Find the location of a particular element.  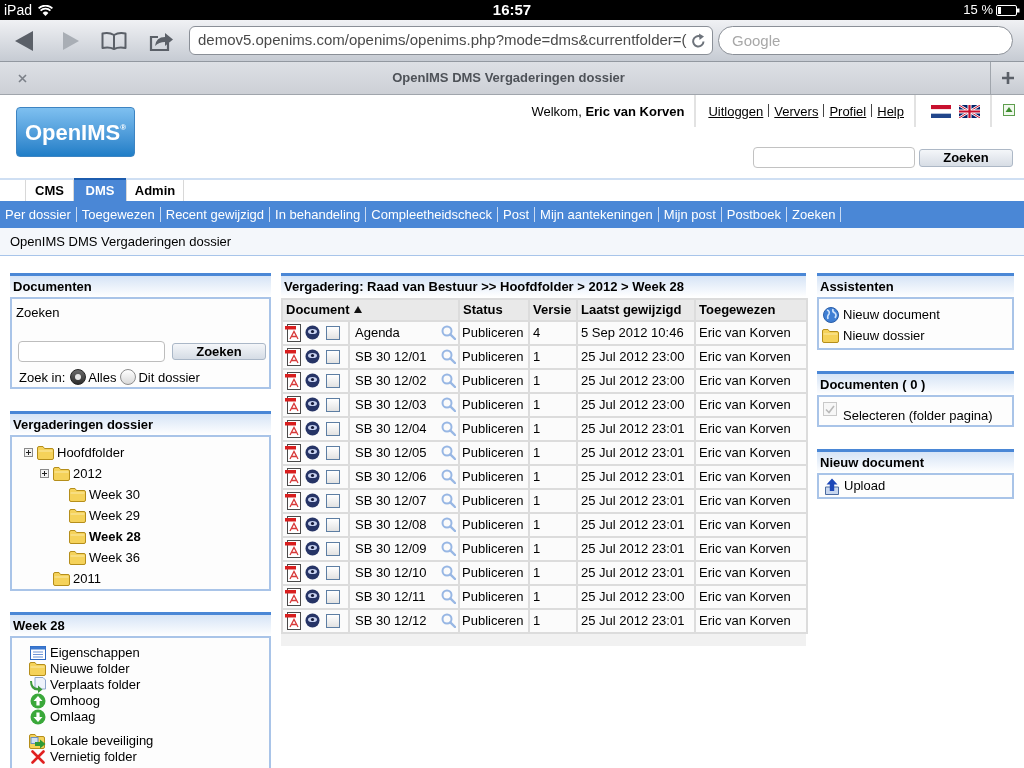

nav-link: In behandeling is located at coordinates (318, 214).